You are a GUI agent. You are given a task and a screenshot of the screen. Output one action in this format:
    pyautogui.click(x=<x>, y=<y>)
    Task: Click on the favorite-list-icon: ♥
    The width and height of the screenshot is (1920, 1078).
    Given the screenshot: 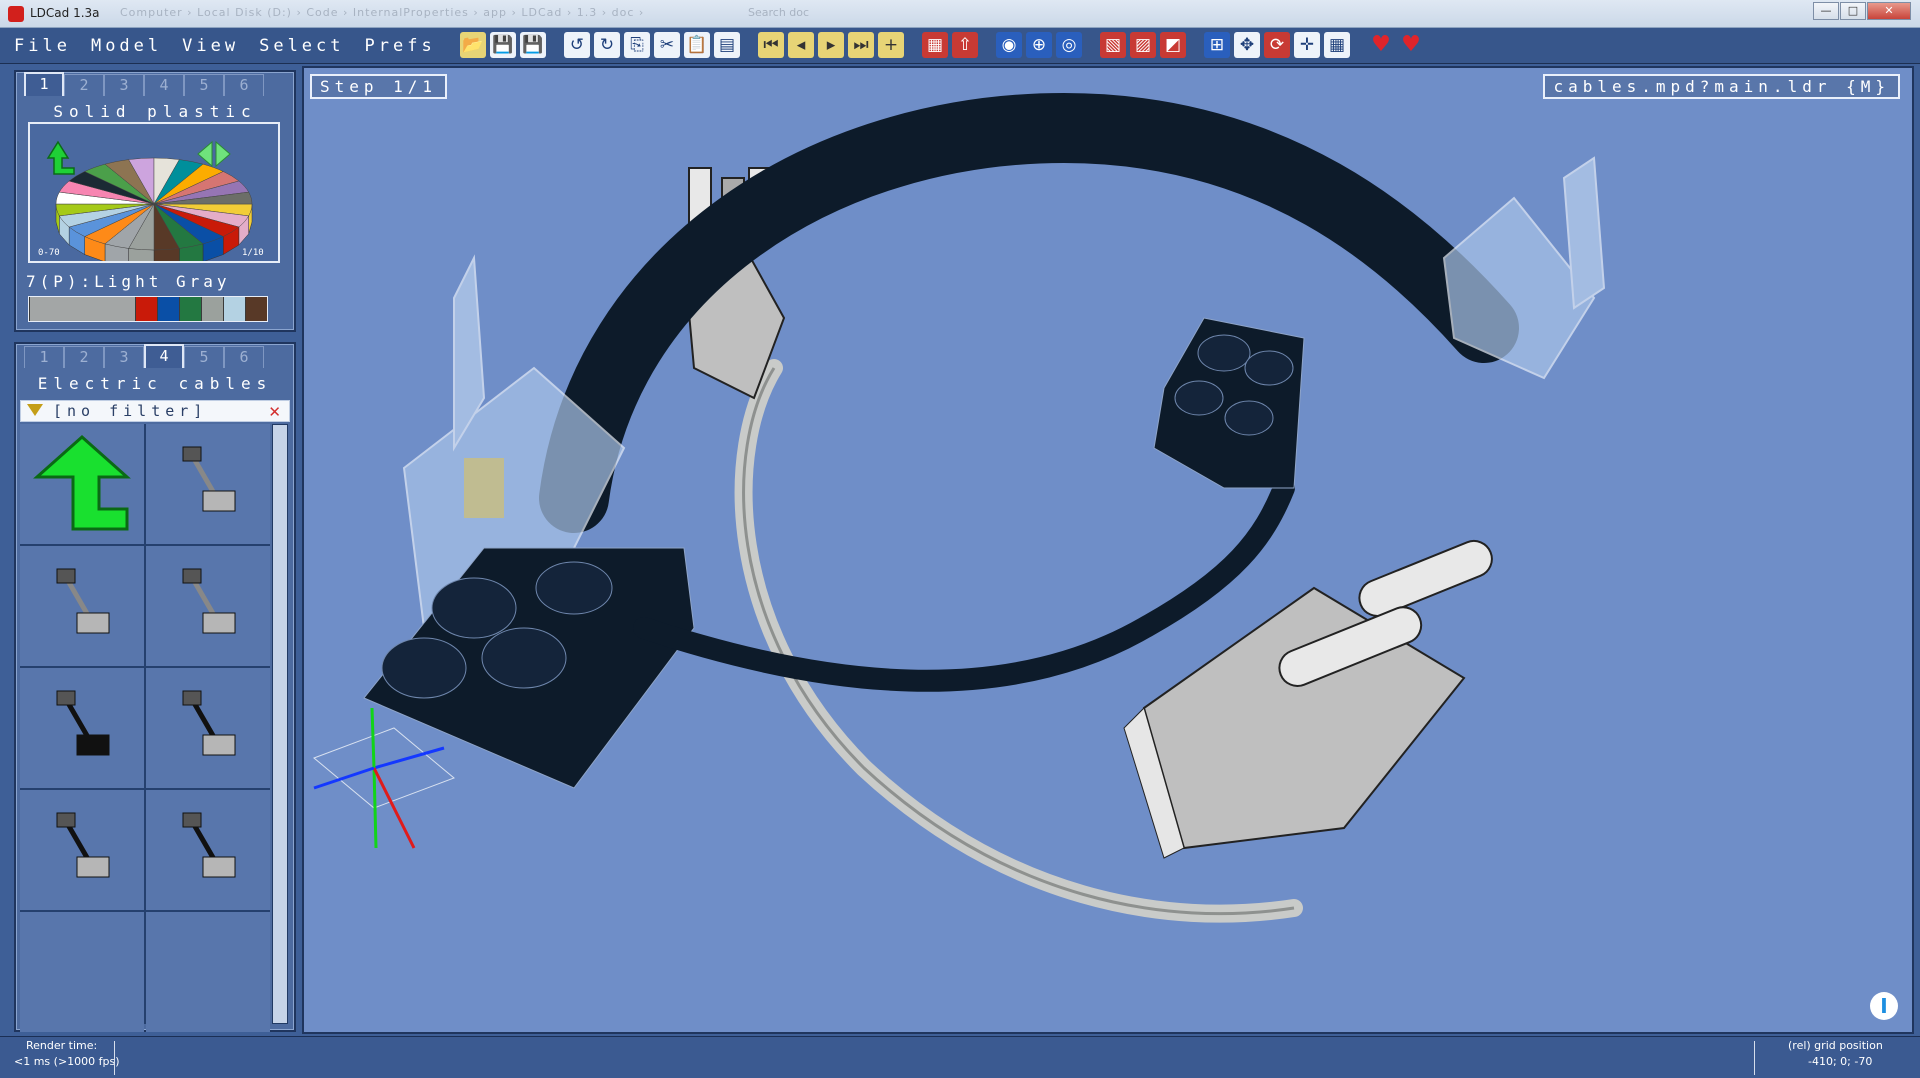 What is the action you would take?
    pyautogui.click(x=1411, y=45)
    